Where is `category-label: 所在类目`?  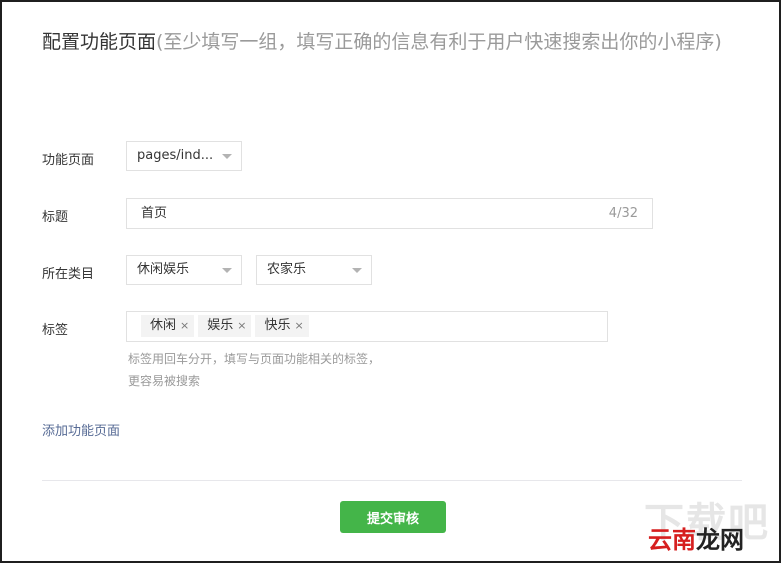 category-label: 所在类目 is located at coordinates (68, 274).